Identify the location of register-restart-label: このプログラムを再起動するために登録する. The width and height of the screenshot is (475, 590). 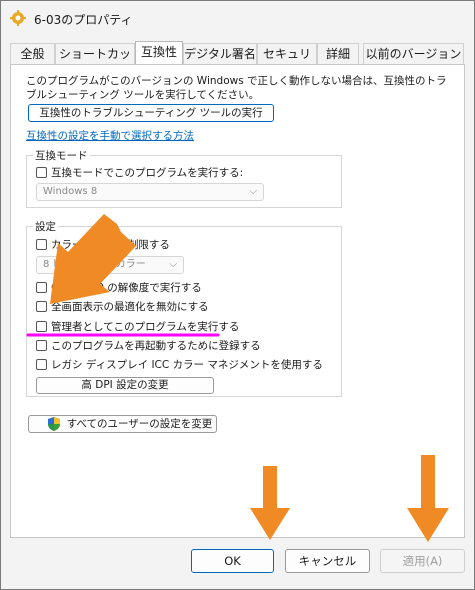
(156, 345).